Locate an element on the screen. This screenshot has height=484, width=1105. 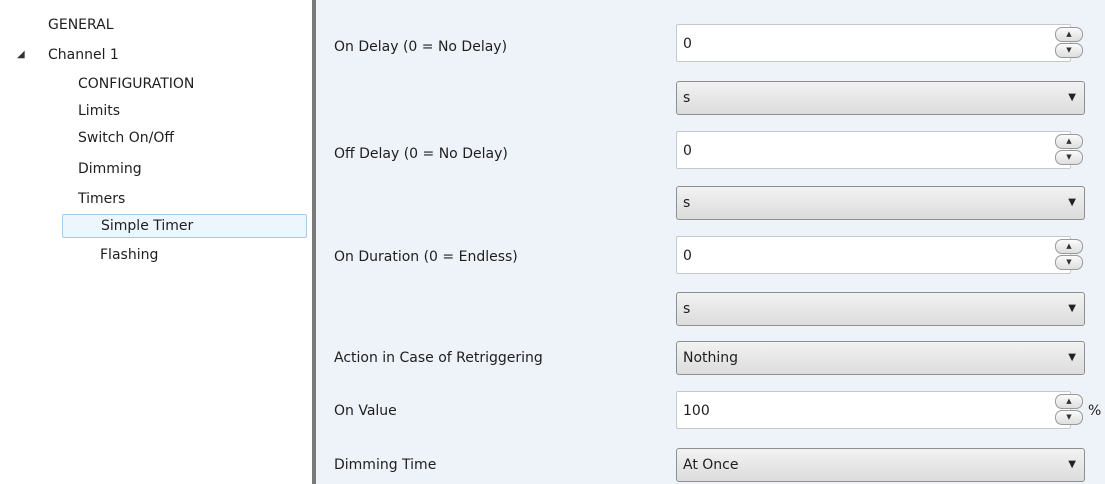
collapse-caret-icon: ◢ is located at coordinates (21, 55).